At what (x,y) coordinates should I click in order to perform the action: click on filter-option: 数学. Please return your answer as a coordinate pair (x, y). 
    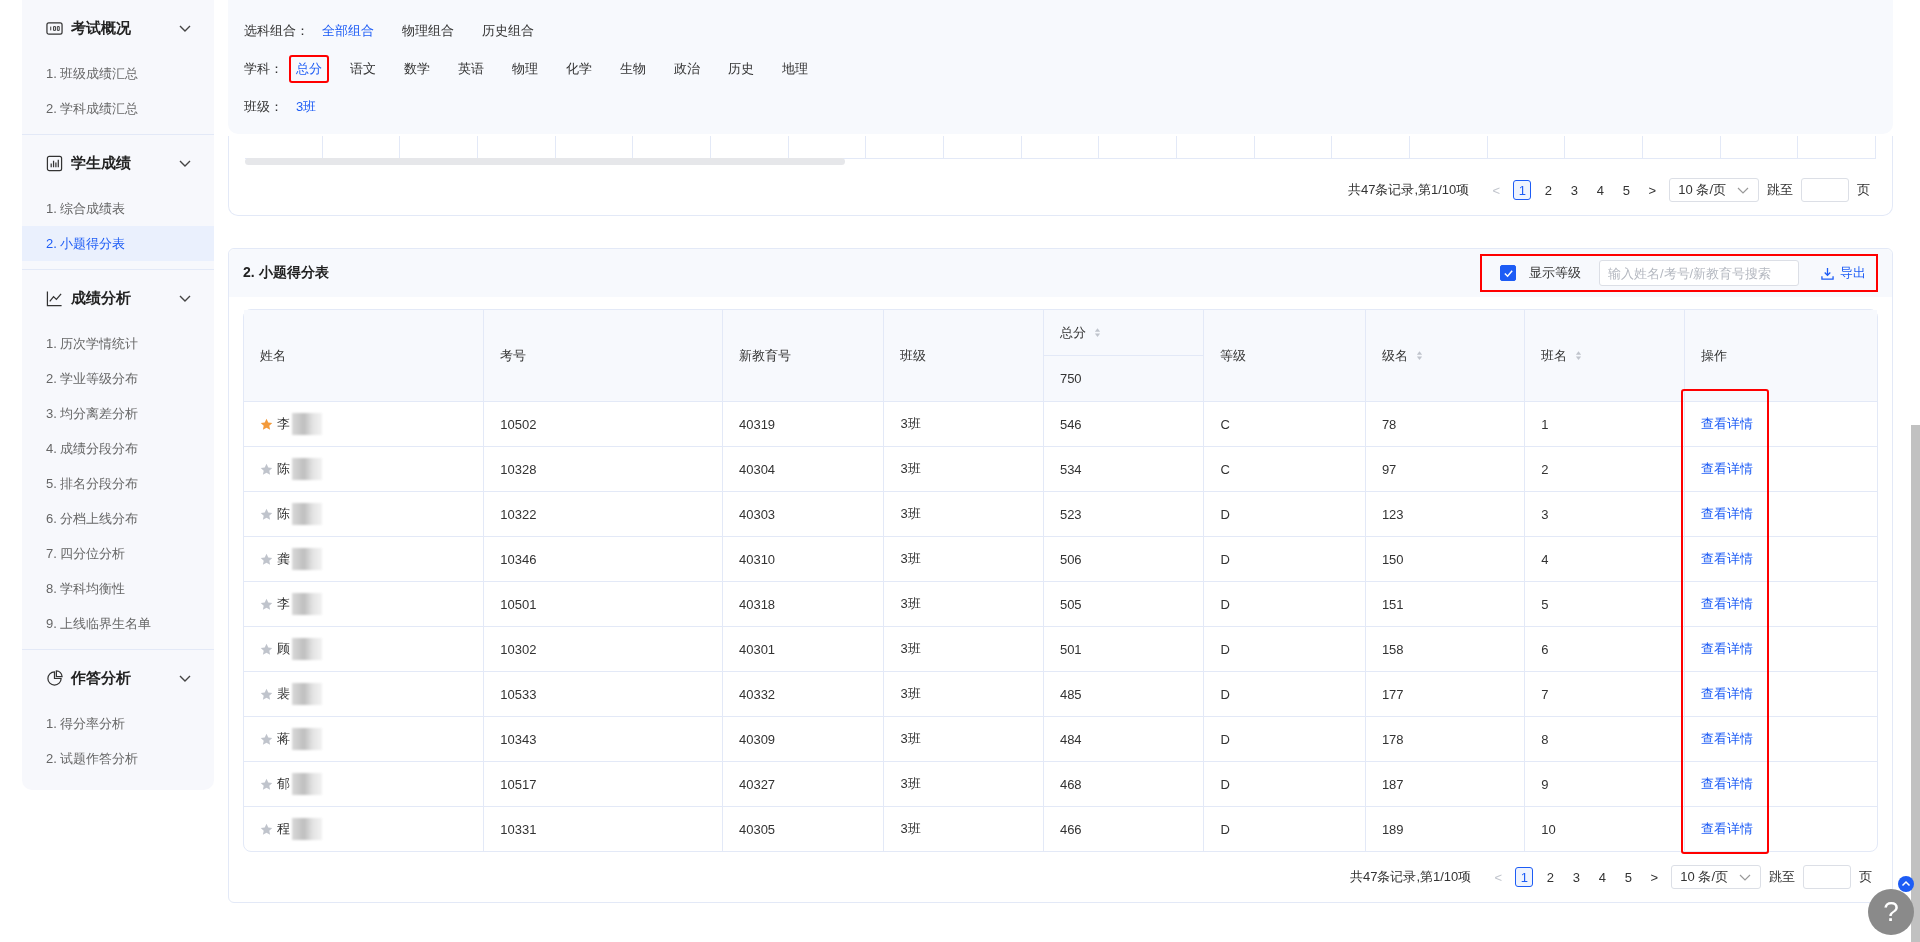
    Looking at the image, I should click on (417, 69).